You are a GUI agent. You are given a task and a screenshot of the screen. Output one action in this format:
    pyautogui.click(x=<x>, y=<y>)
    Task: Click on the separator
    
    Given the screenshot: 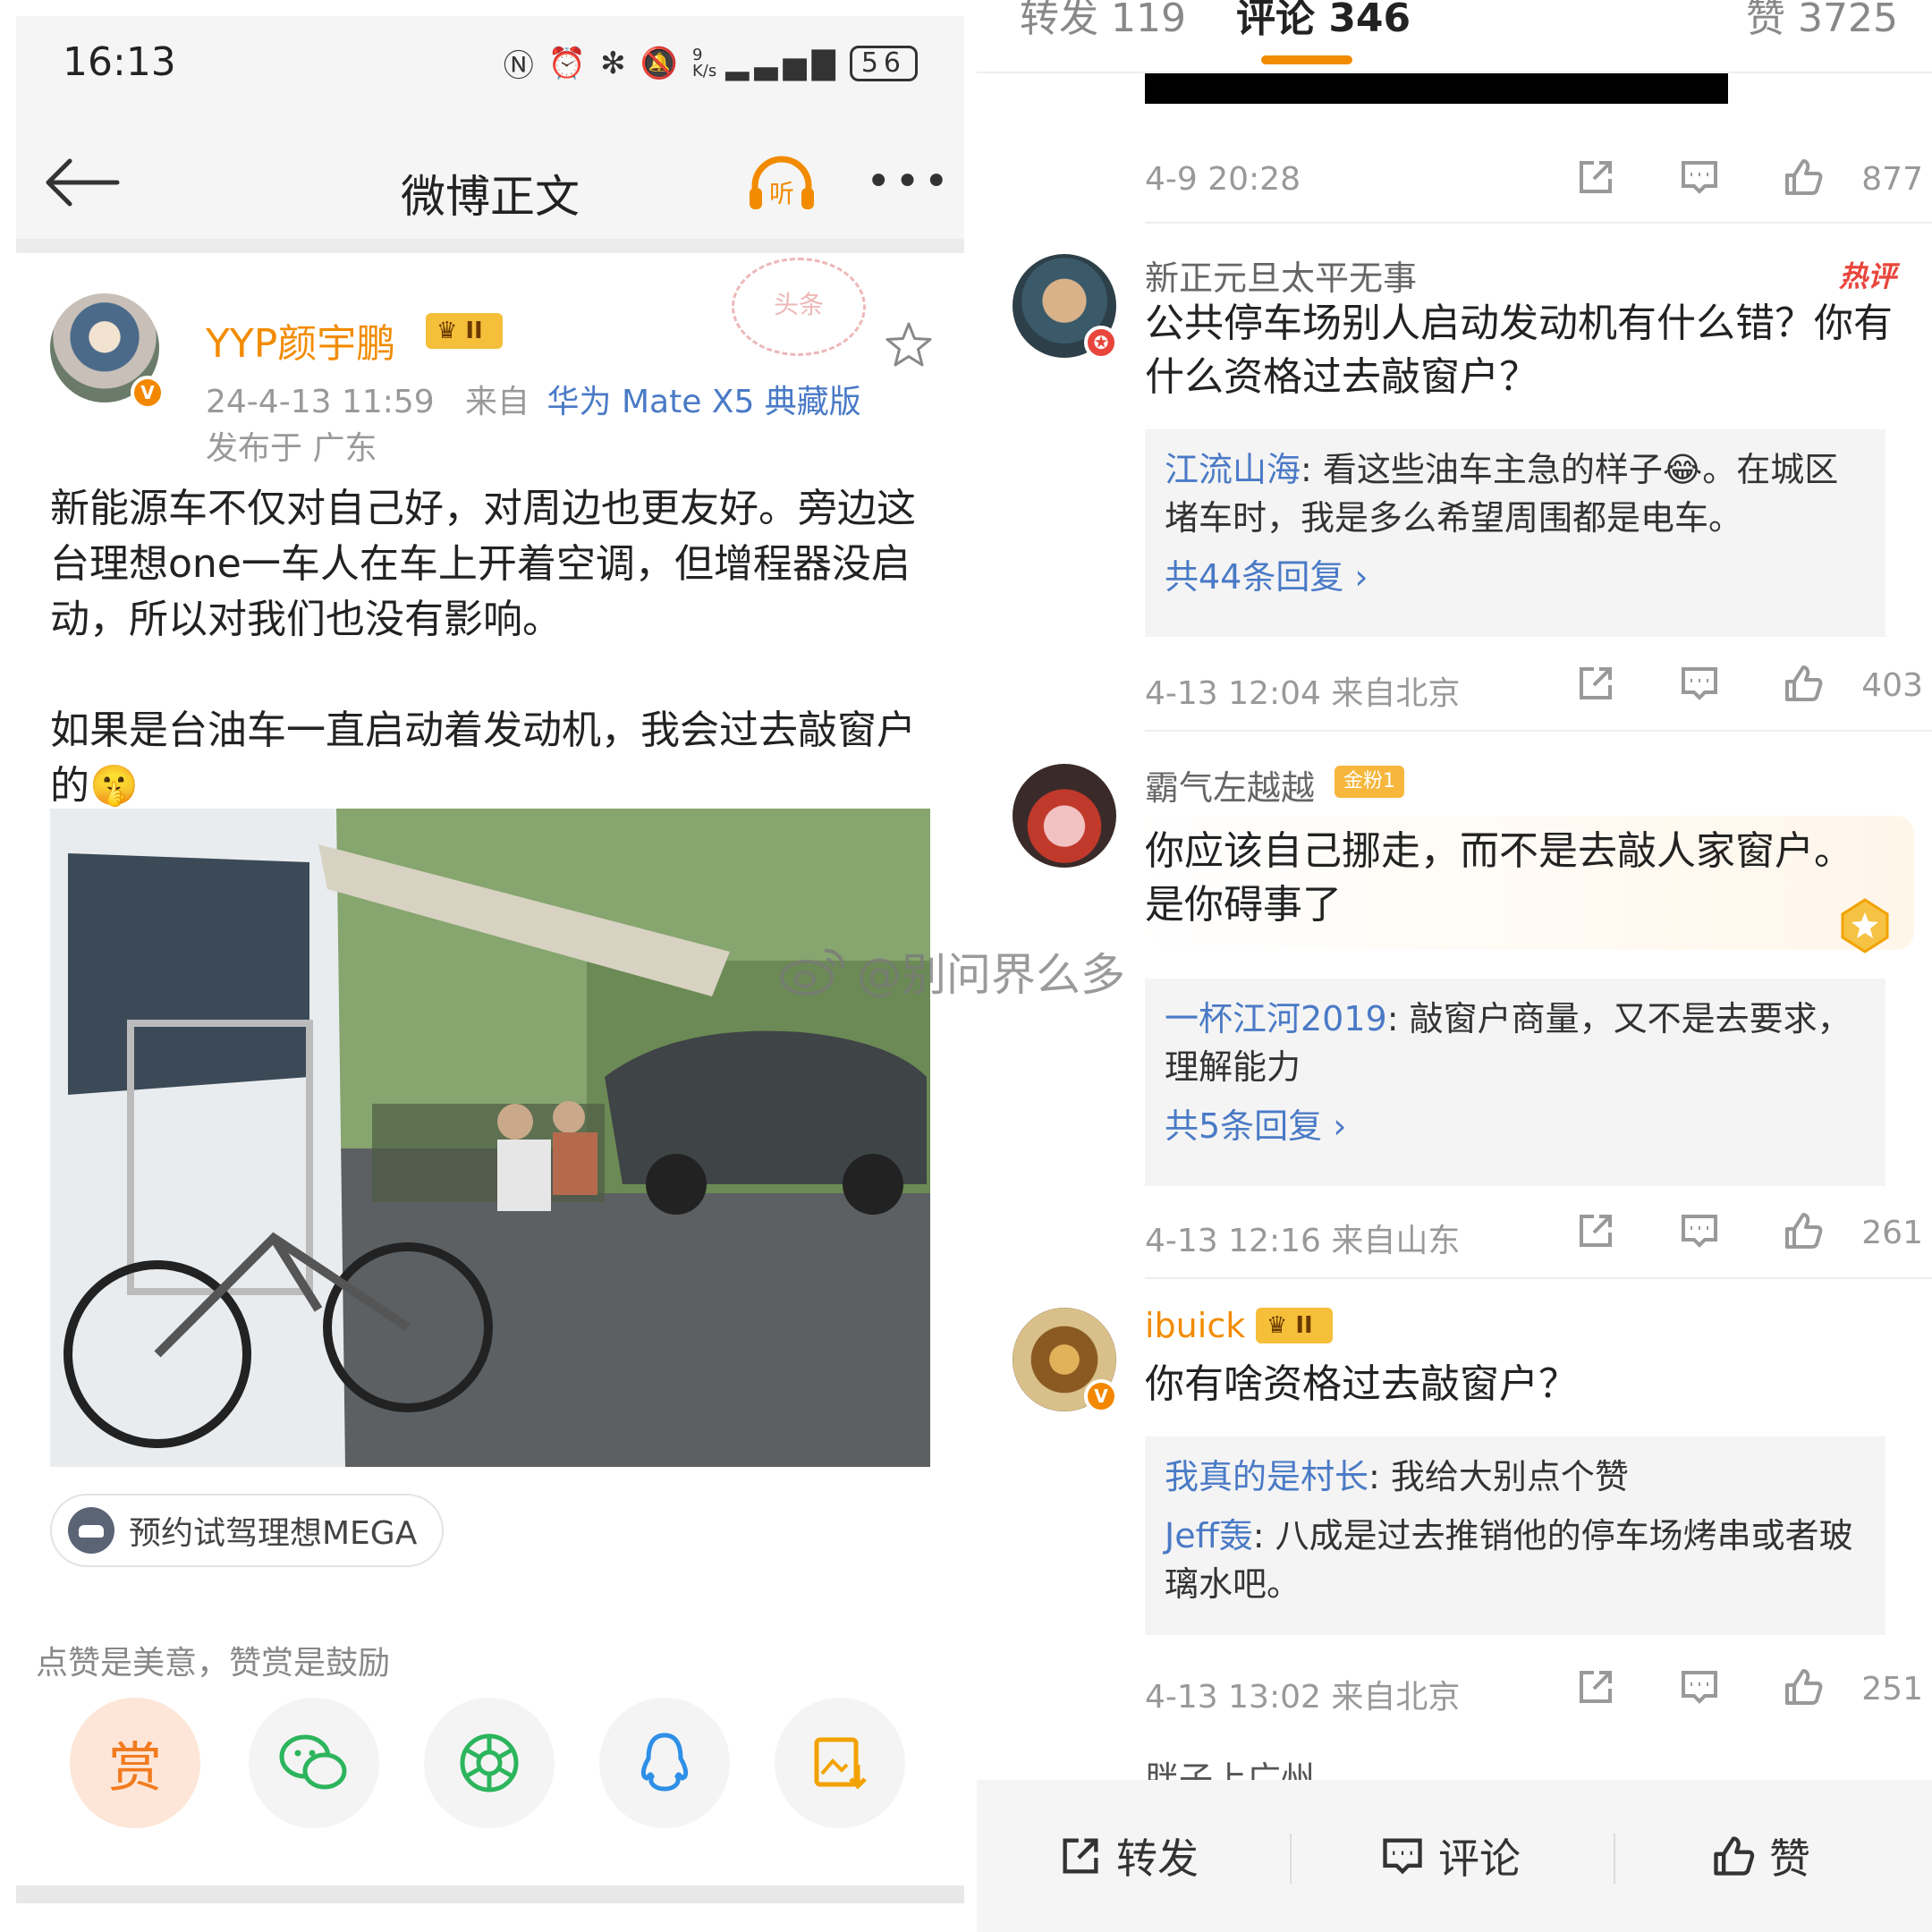 What is the action you would take?
    pyautogui.click(x=1614, y=1859)
    